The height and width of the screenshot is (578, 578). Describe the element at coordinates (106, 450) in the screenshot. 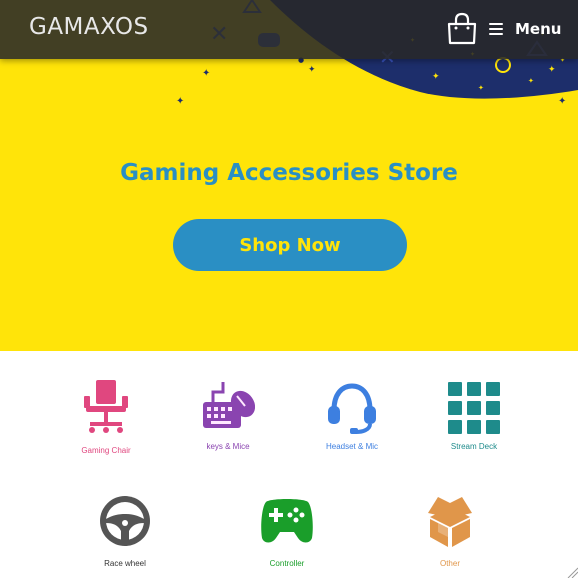

I see `category-label: Gaming Chair` at that location.